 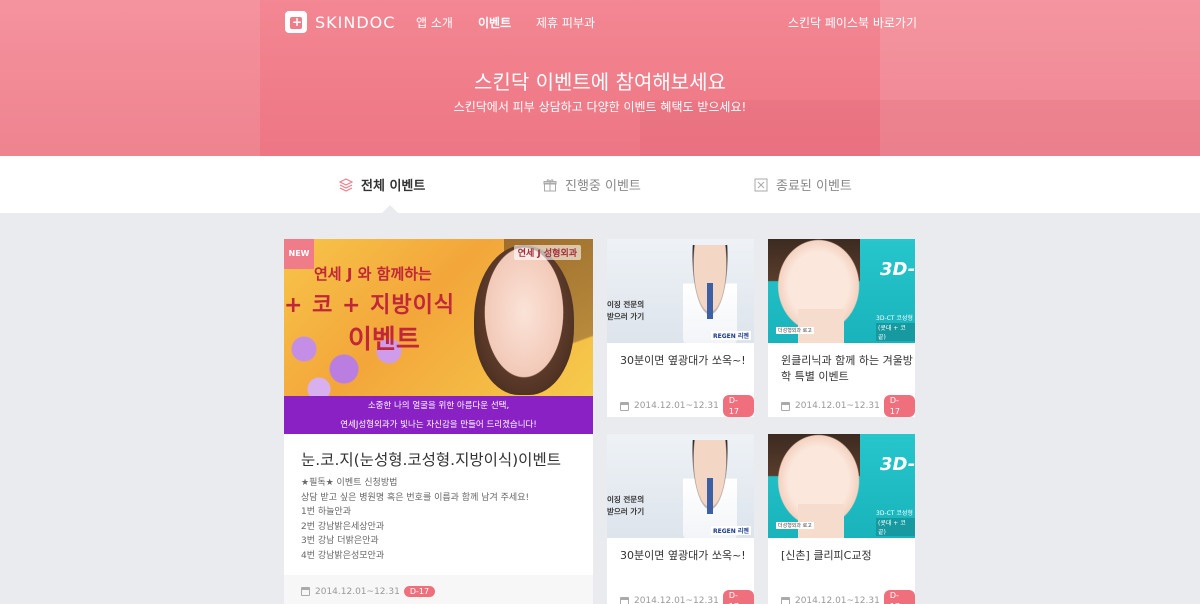 What do you see at coordinates (393, 186) in the screenshot?
I see `tab-all-events-label: 전체 이벤트` at bounding box center [393, 186].